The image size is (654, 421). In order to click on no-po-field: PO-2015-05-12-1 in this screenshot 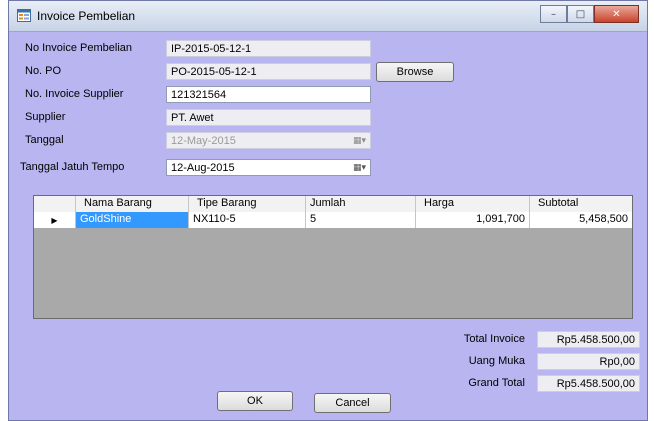, I will do `click(268, 71)`.